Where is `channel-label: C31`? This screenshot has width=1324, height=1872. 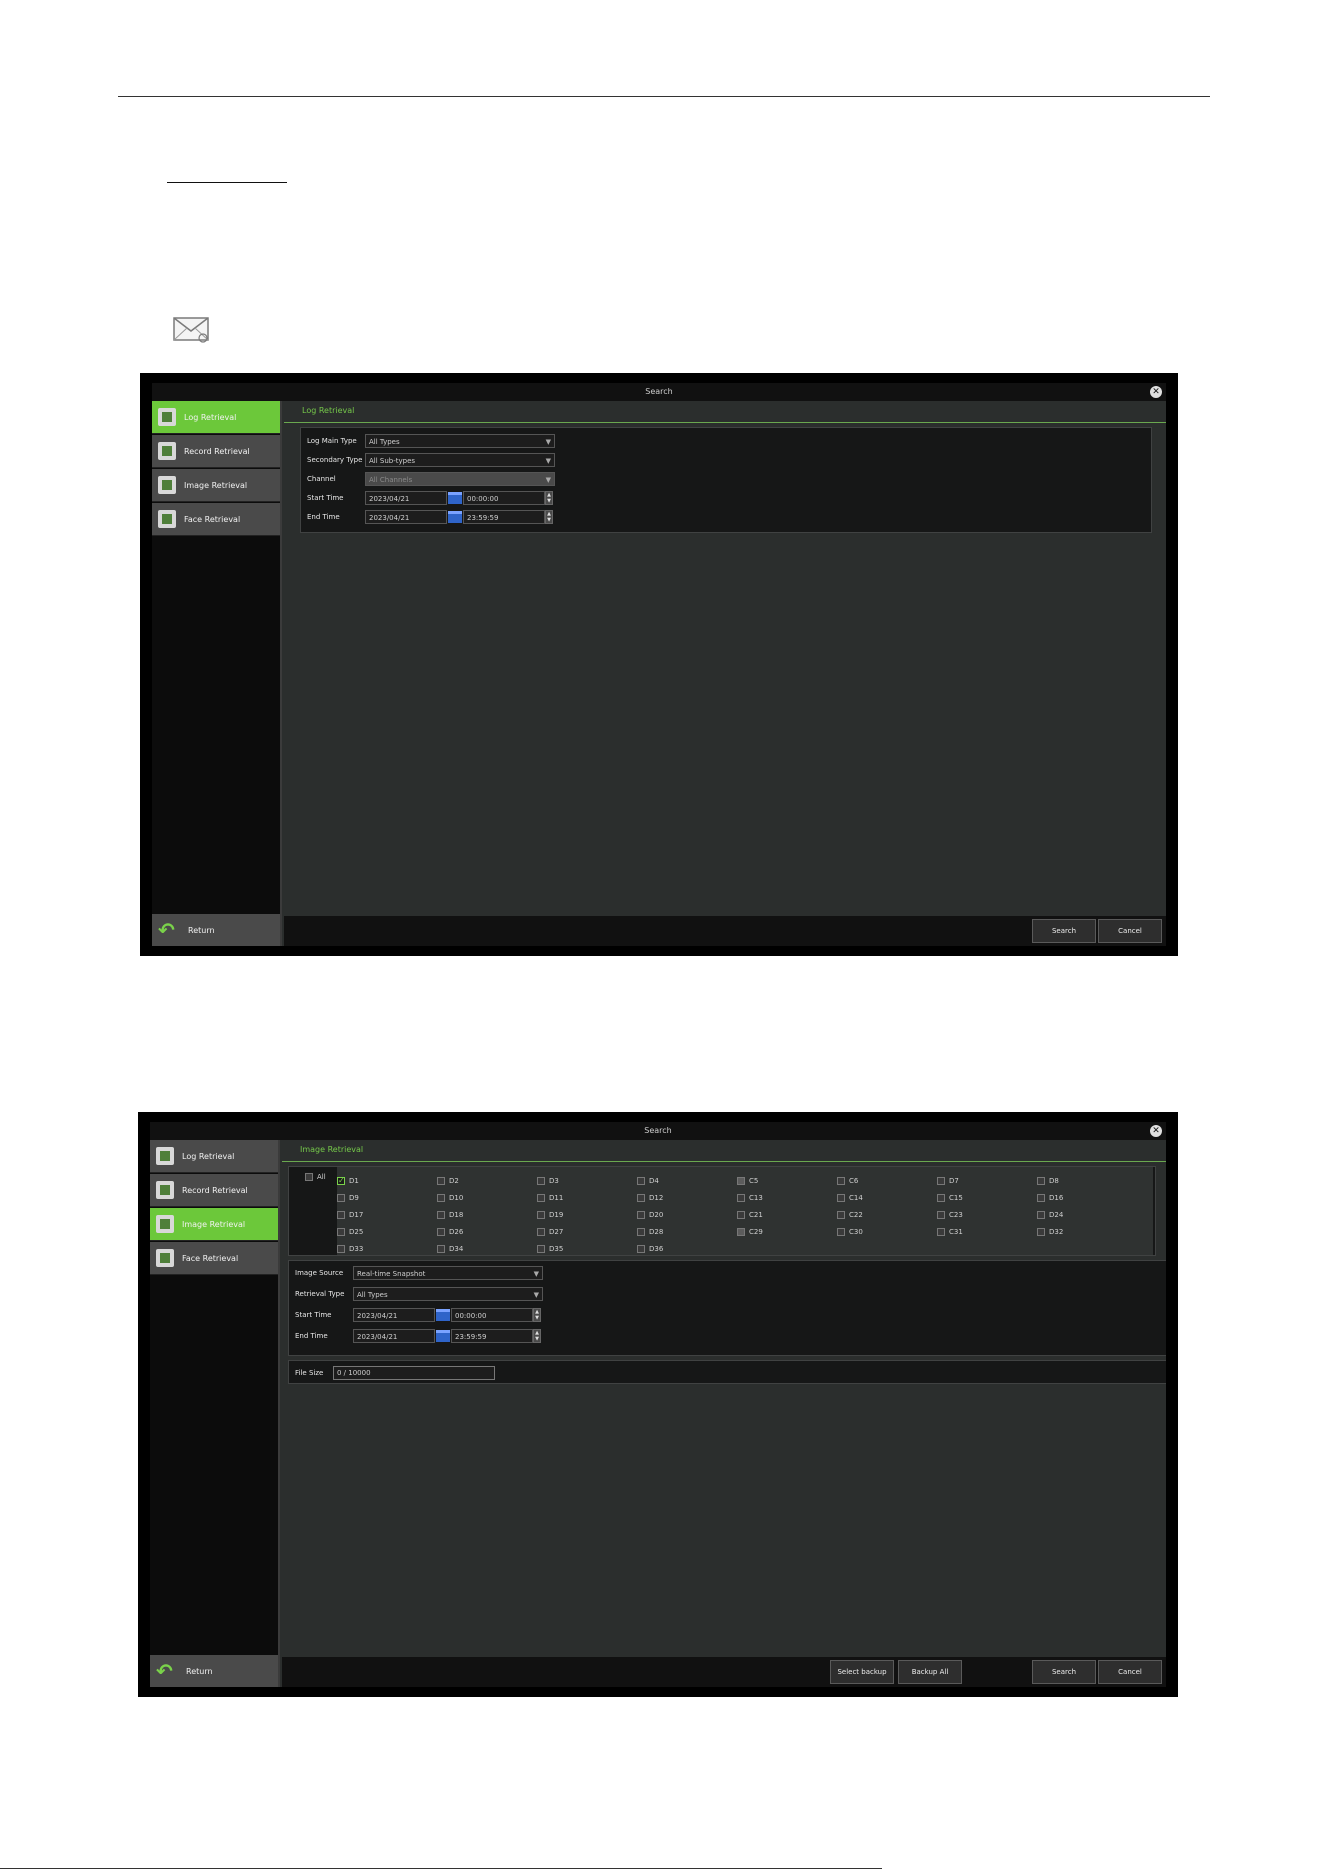
channel-label: C31 is located at coordinates (956, 1232).